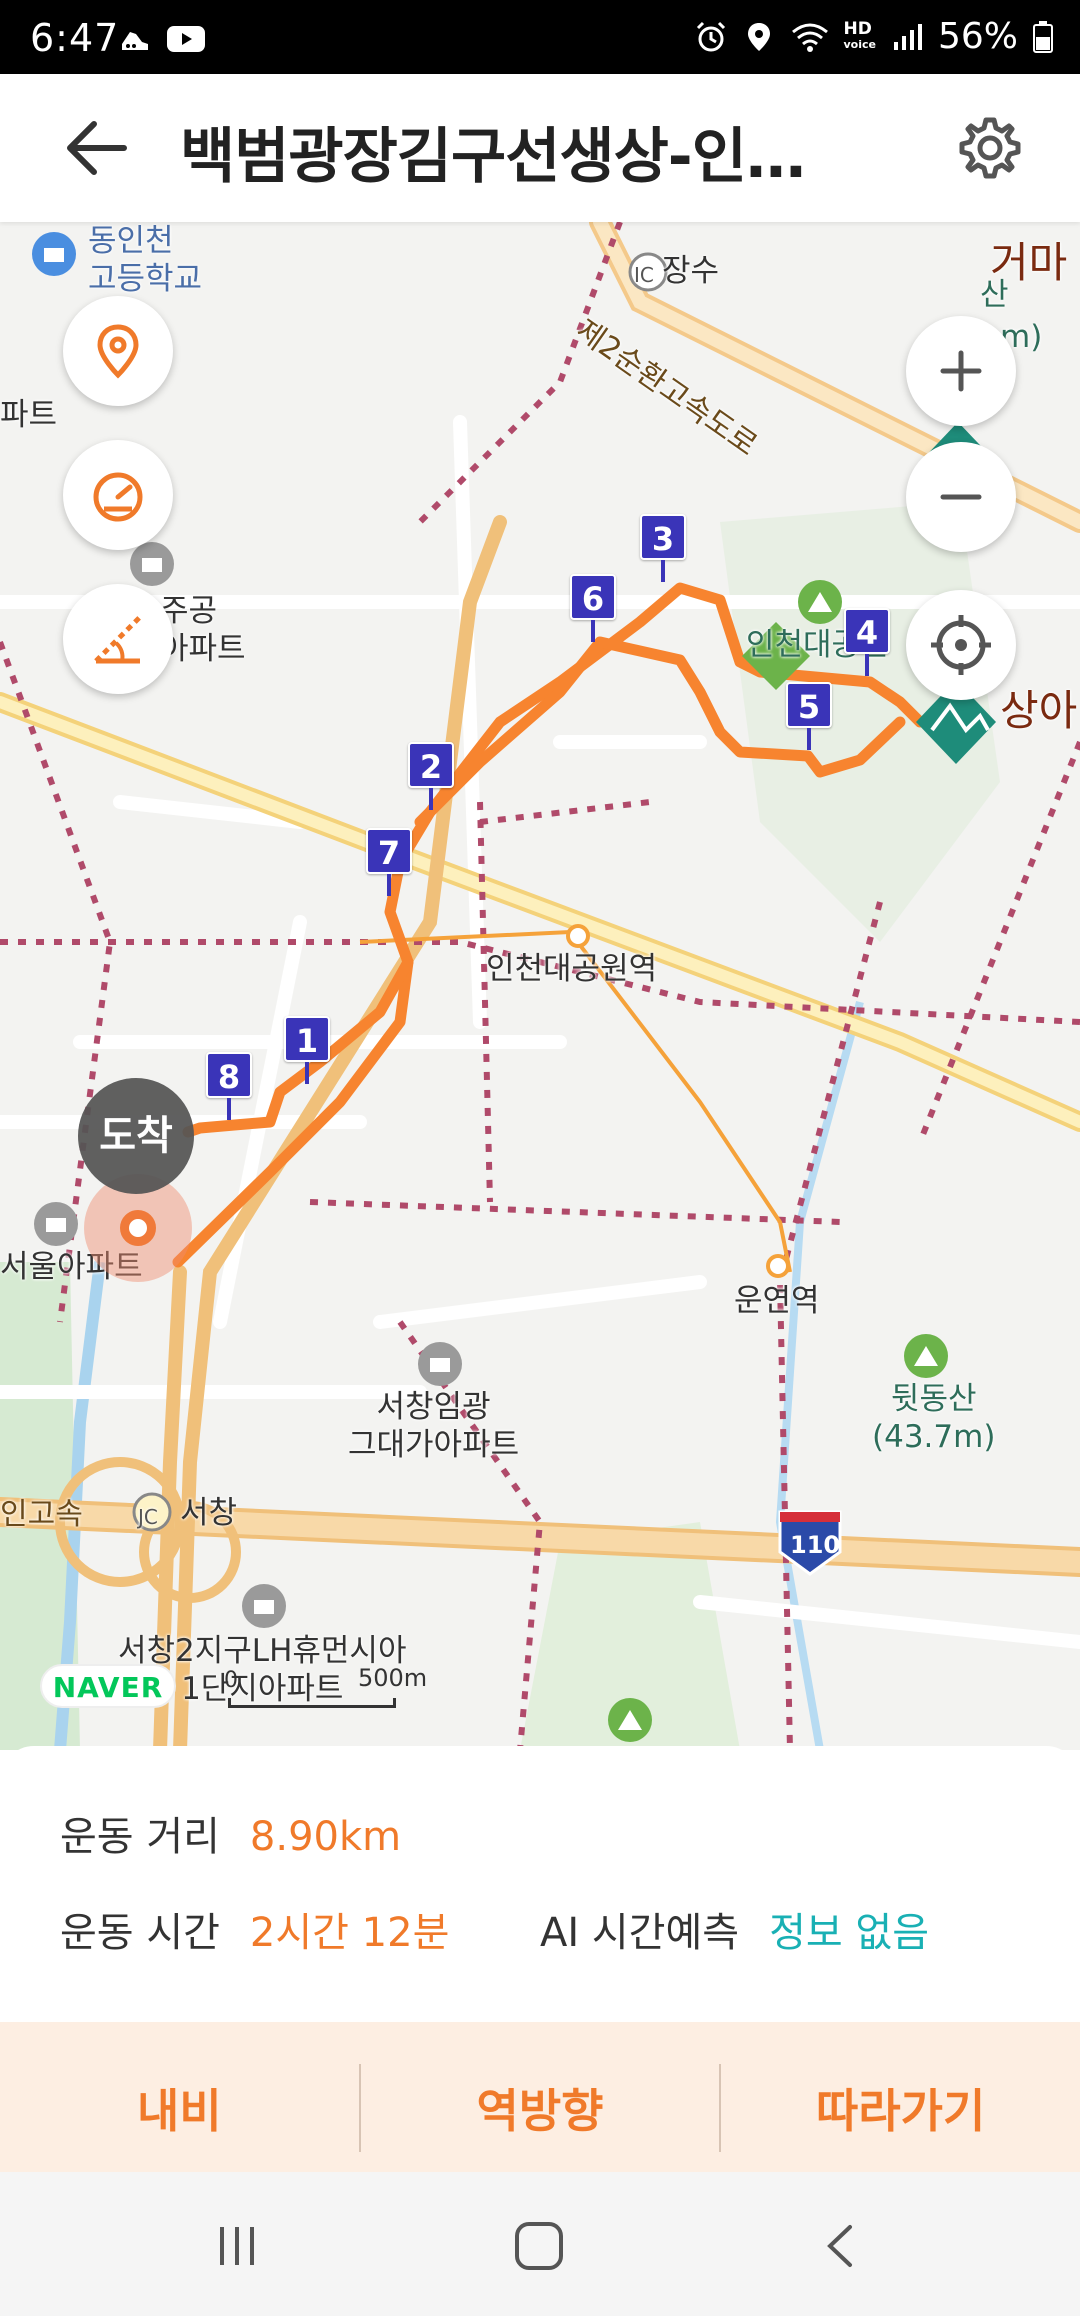  I want to click on battery-icon, so click(1043, 36).